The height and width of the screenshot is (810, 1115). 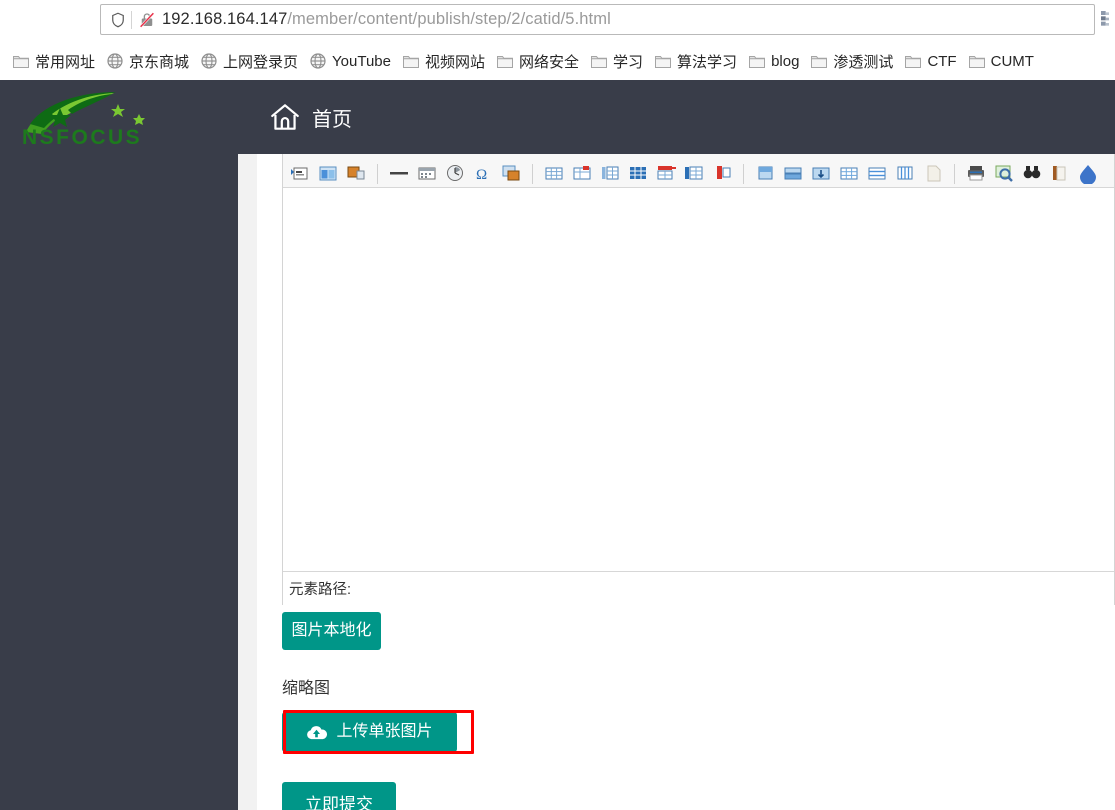 What do you see at coordinates (225, 19) in the screenshot?
I see `url-host: 192.168.164.147` at bounding box center [225, 19].